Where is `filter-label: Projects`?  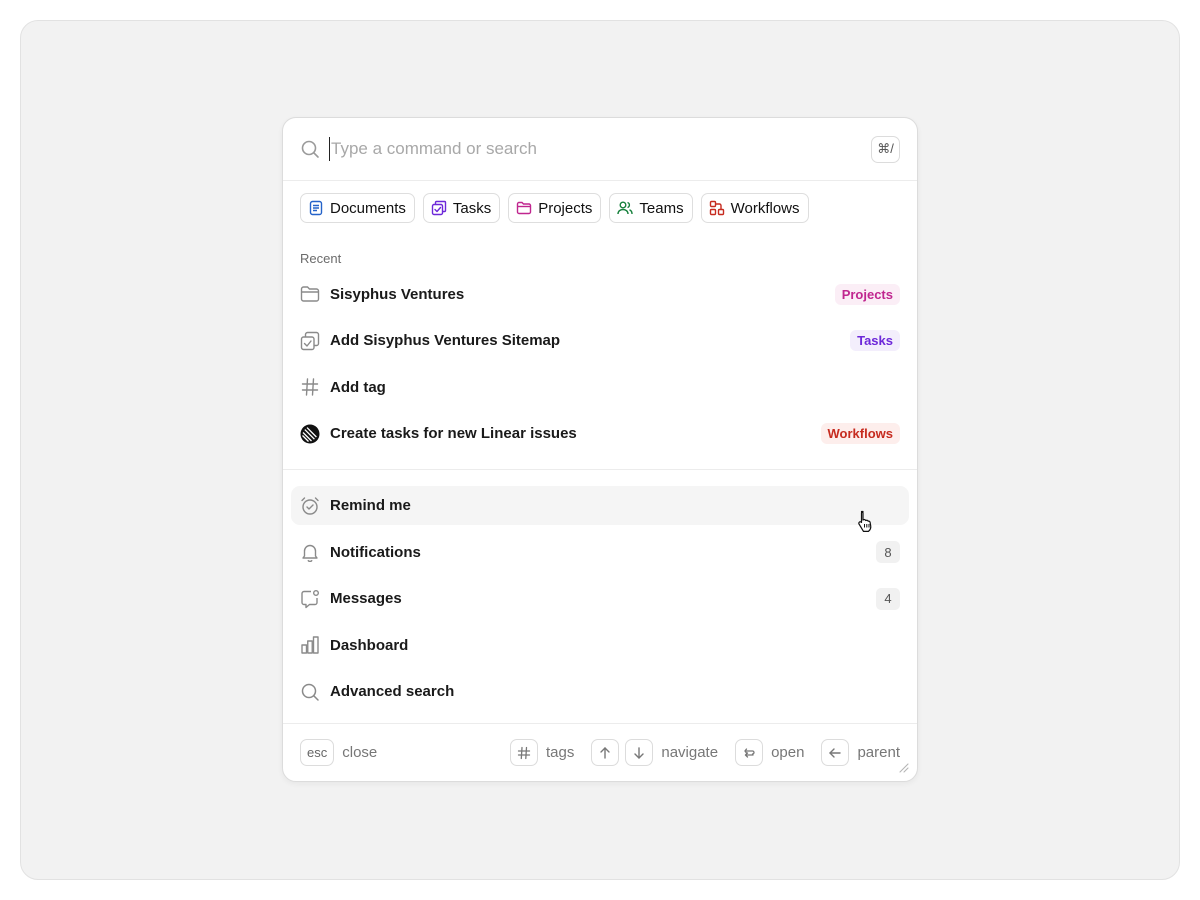
filter-label: Projects is located at coordinates (565, 208).